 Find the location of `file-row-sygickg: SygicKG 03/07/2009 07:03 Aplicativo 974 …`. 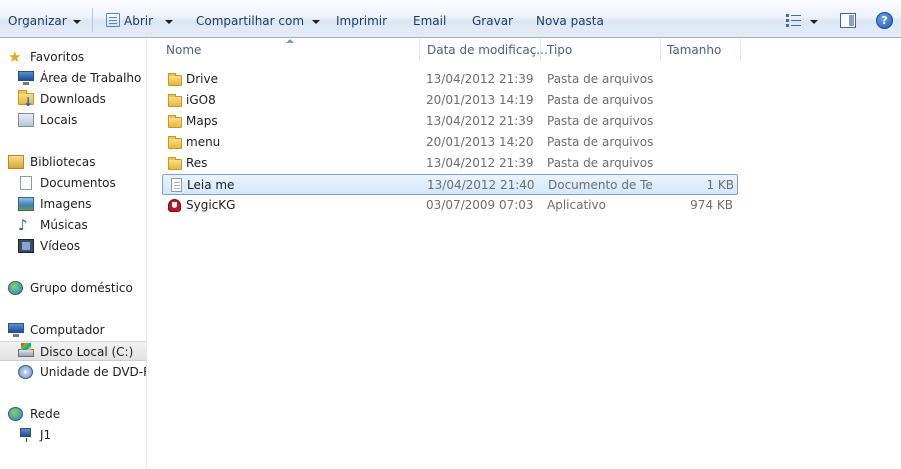

file-row-sygickg: SygicKG 03/07/2009 07:03 Aplicativo 974 … is located at coordinates (450, 205).